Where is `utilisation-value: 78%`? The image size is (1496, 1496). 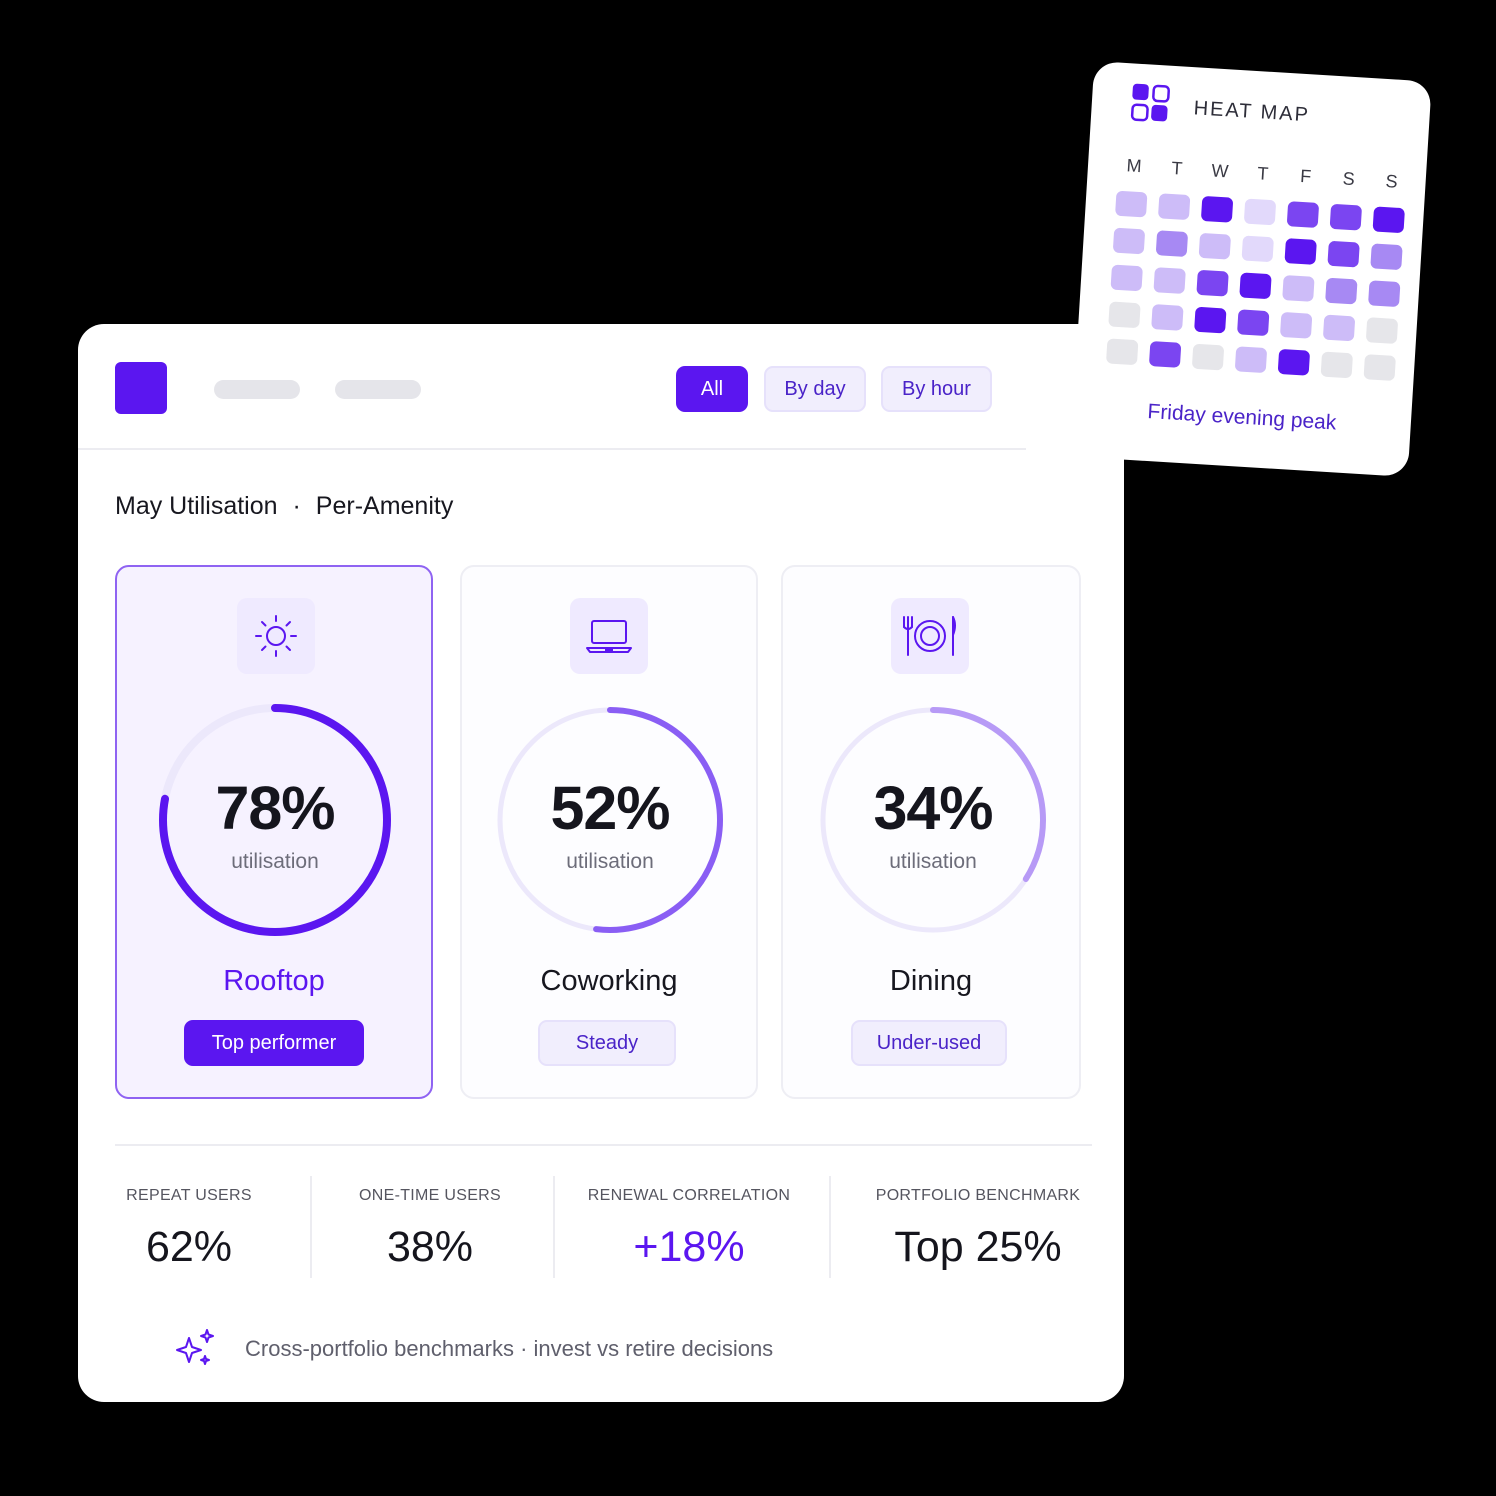 utilisation-value: 78% is located at coordinates (275, 808).